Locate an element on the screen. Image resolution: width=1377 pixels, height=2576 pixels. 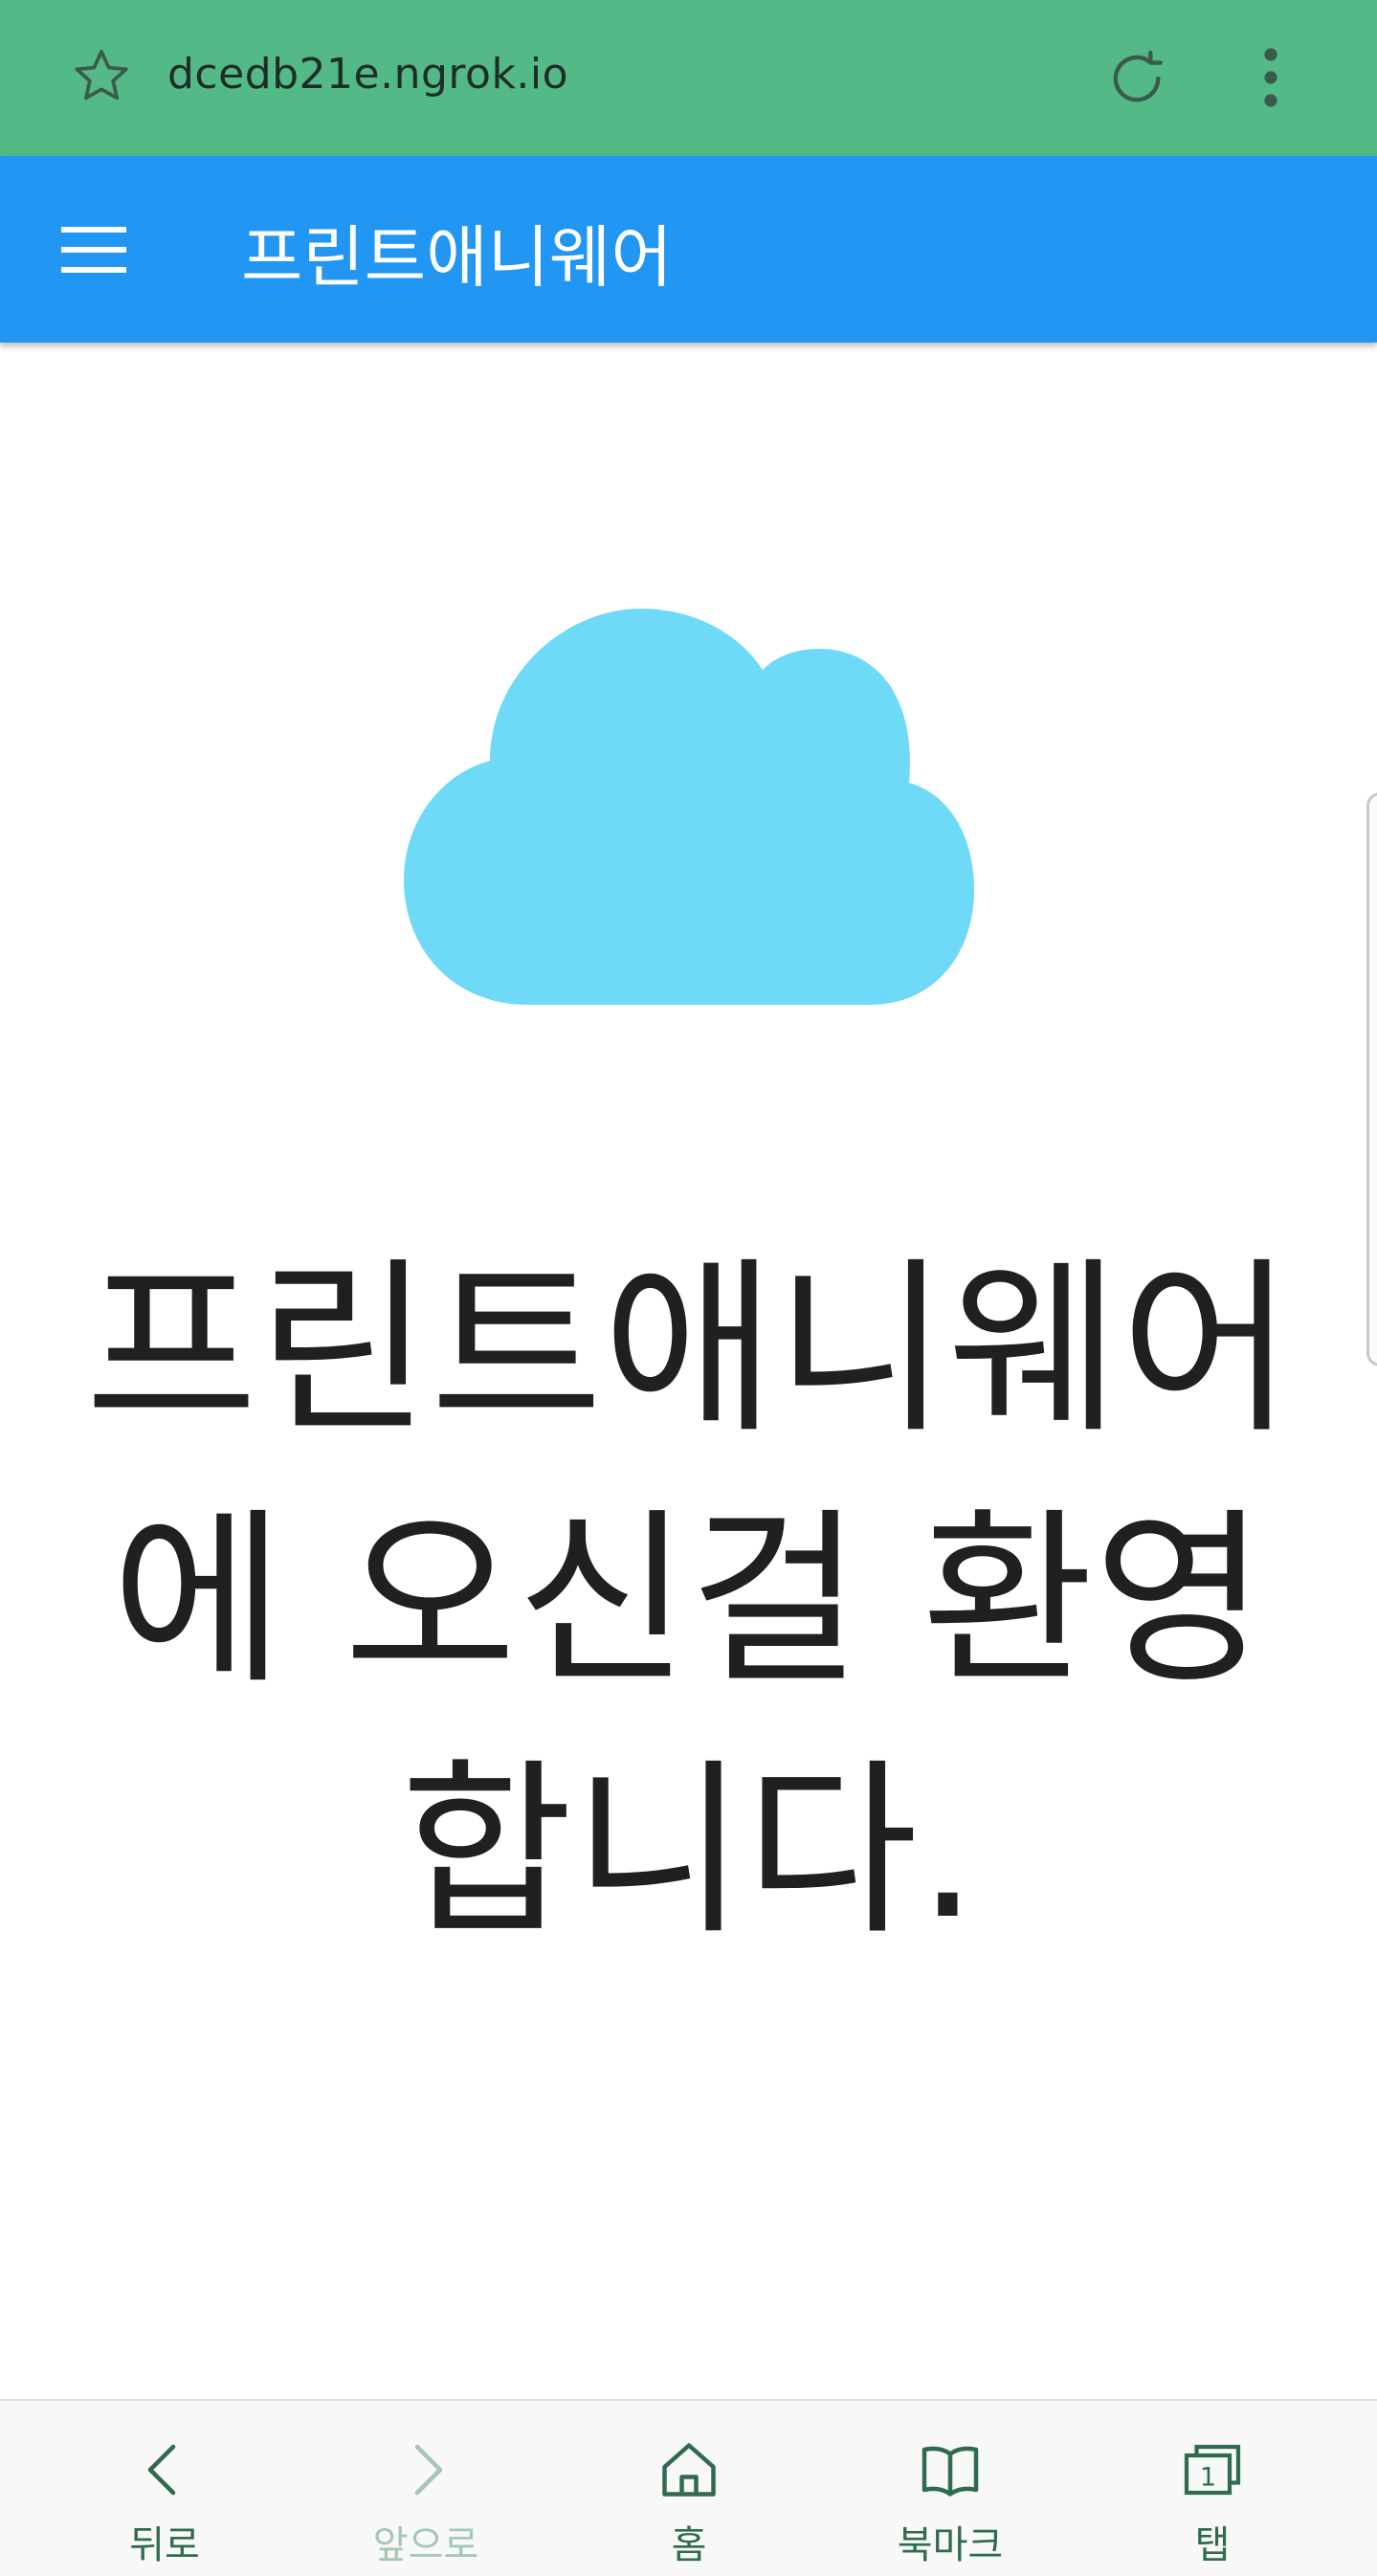
tabs-icon: 1 is located at coordinates (1212, 2470).